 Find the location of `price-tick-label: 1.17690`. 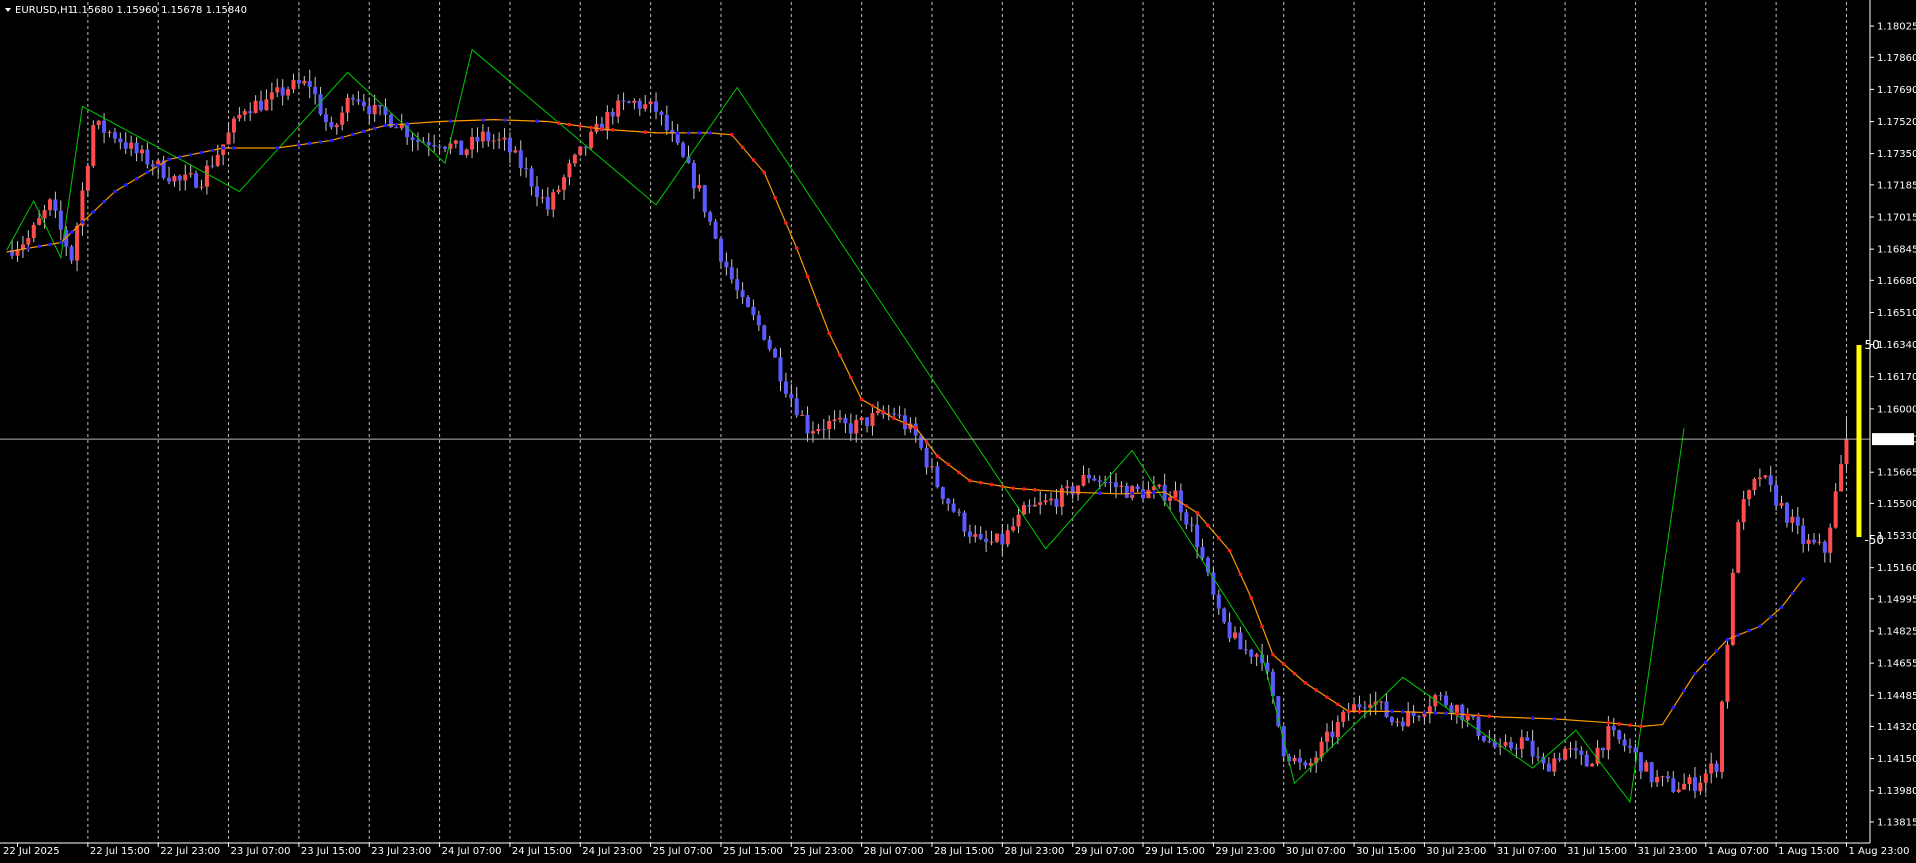

price-tick-label: 1.17690 is located at coordinates (1896, 90).